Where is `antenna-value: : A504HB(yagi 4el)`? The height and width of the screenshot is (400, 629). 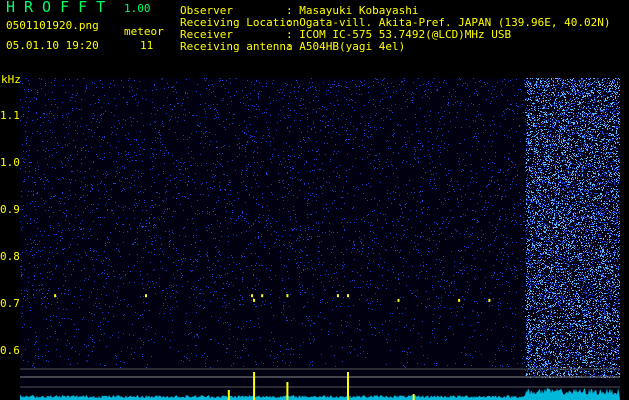
antenna-value: : A504HB(yagi 4el) is located at coordinates (346, 46).